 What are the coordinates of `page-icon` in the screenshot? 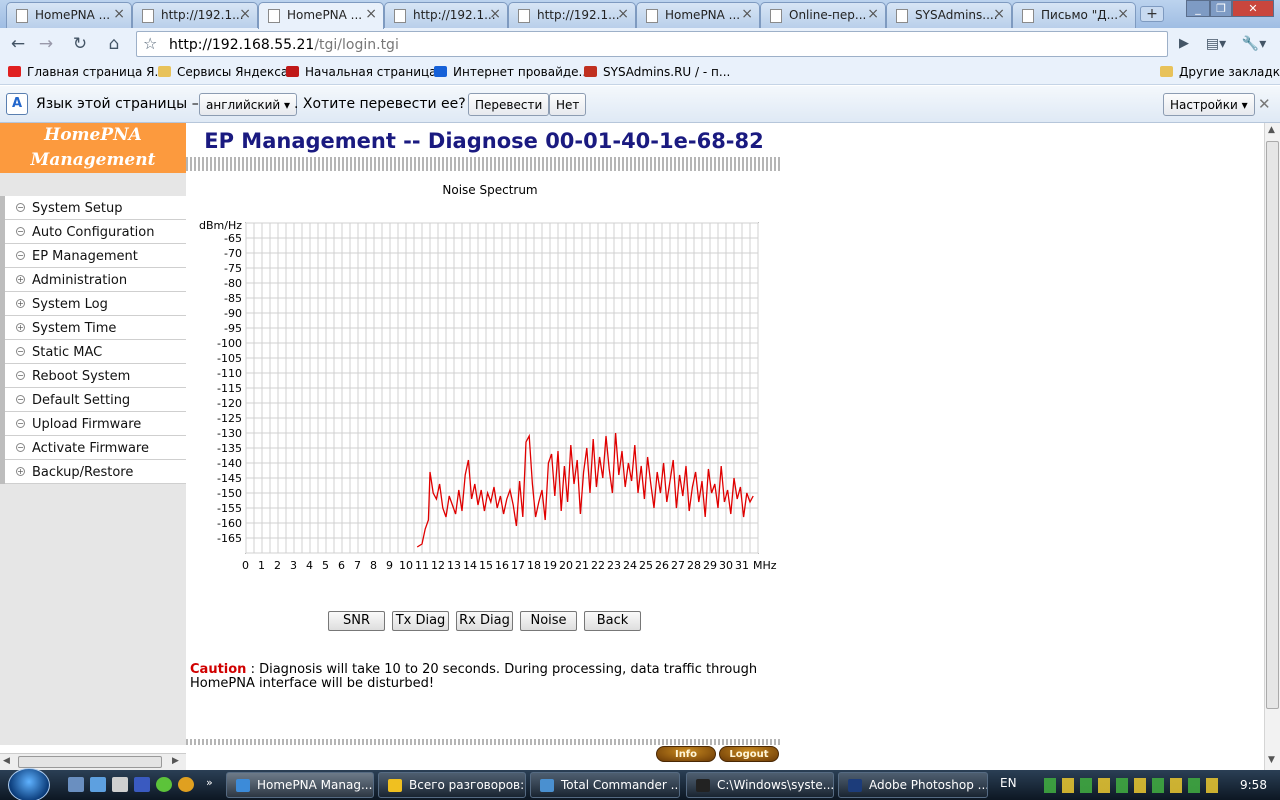 It's located at (274, 16).